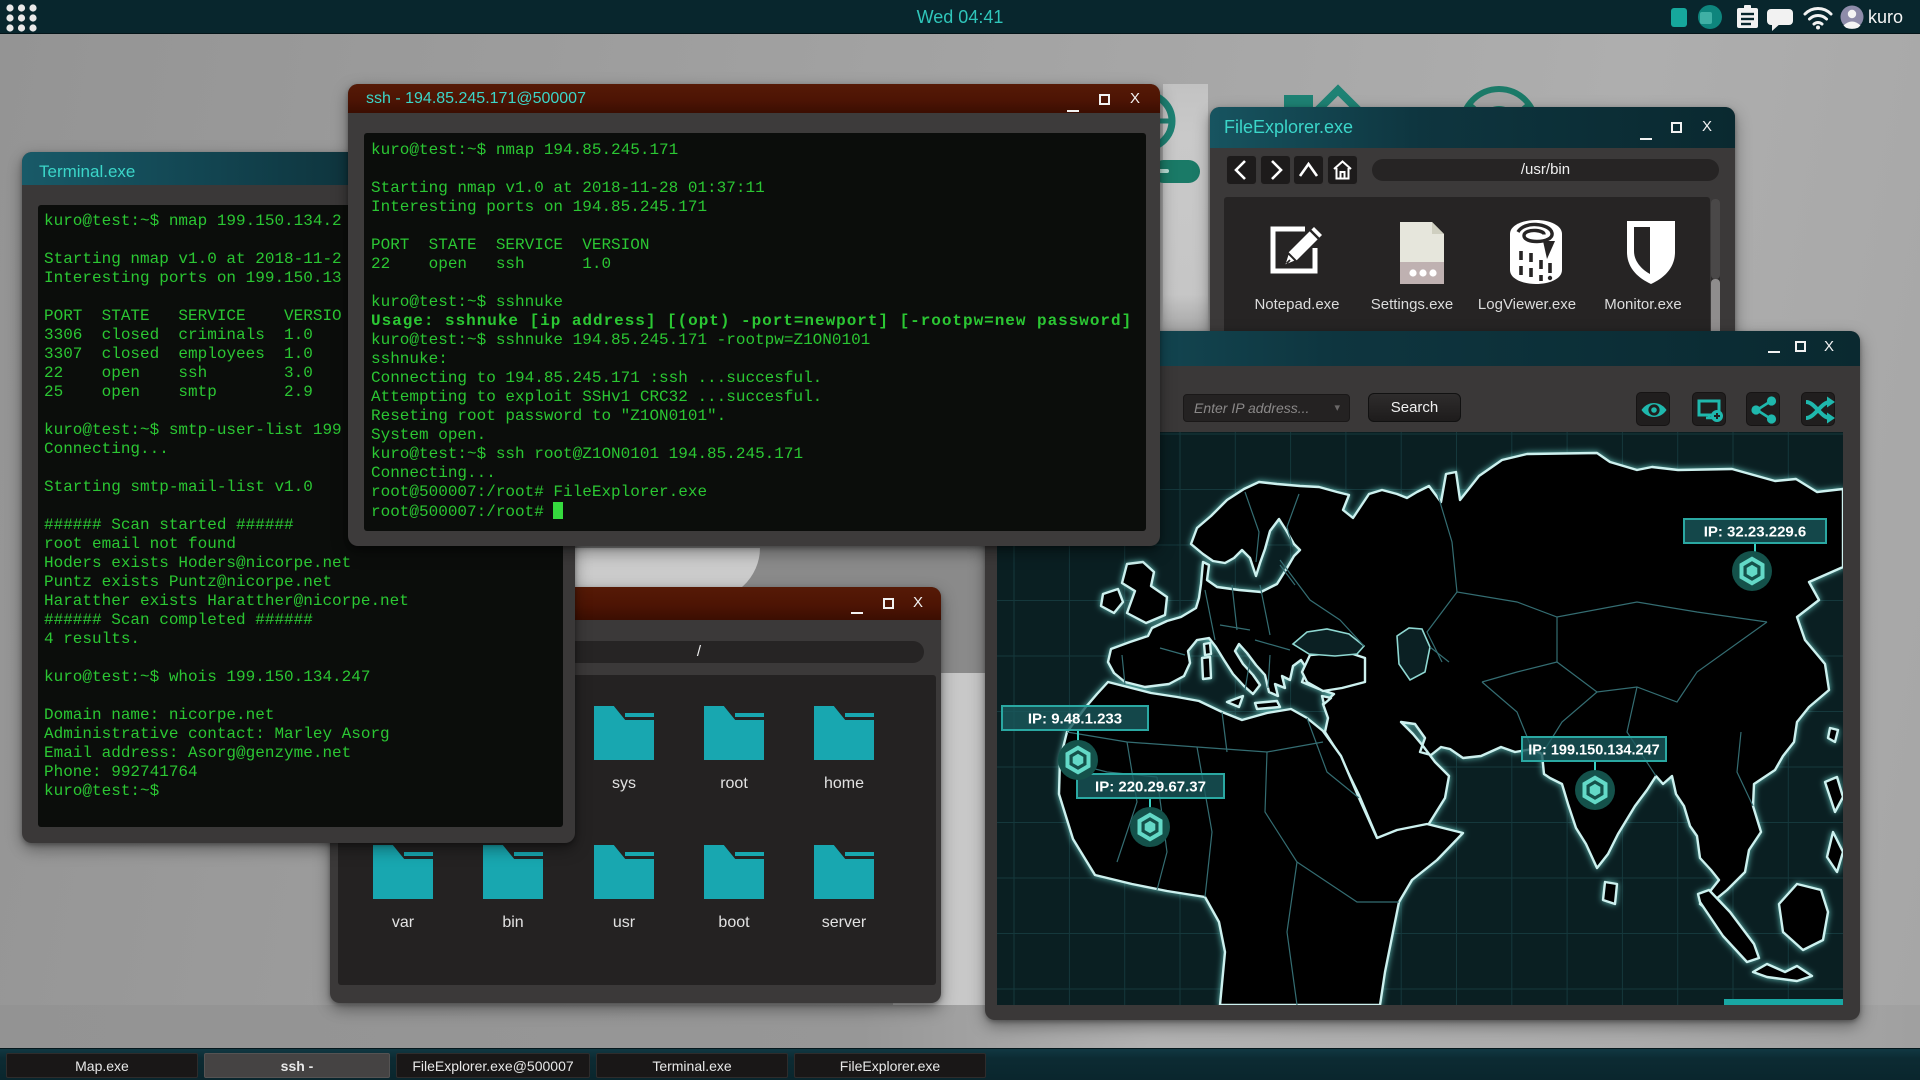  Describe the element at coordinates (1150, 787) in the screenshot. I see `svg-text: IP: 220.29.67.37` at that location.